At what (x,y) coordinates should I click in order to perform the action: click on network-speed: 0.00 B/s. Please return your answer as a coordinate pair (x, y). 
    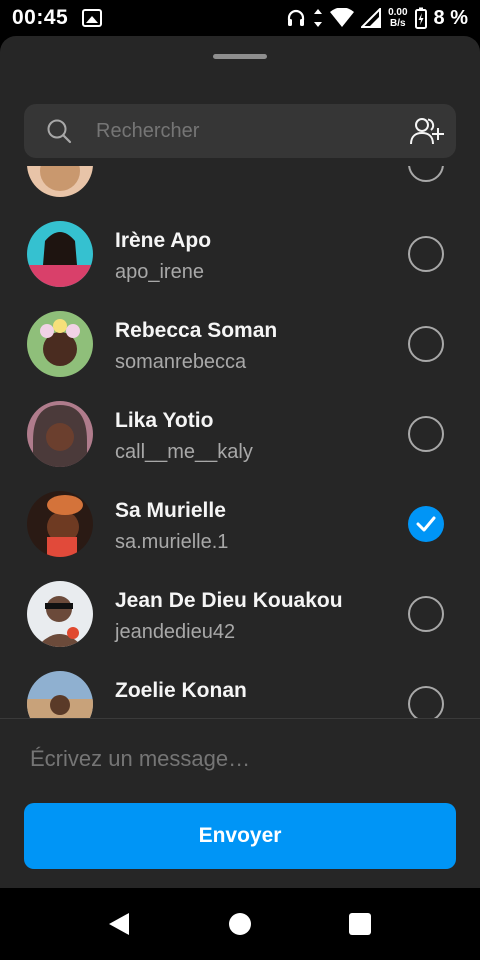
    Looking at the image, I should click on (397, 18).